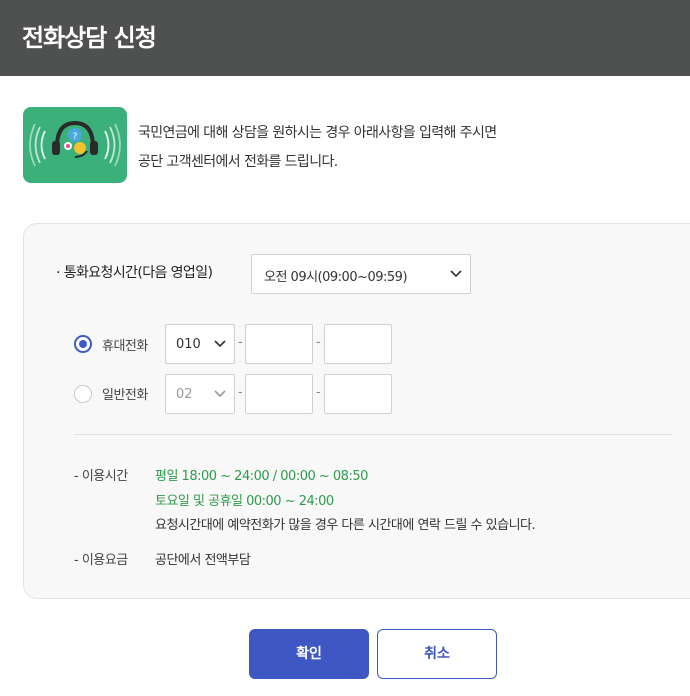 This screenshot has height=696, width=690. I want to click on call-time-select: 오전 09시(09:00~09:59), so click(361, 274).